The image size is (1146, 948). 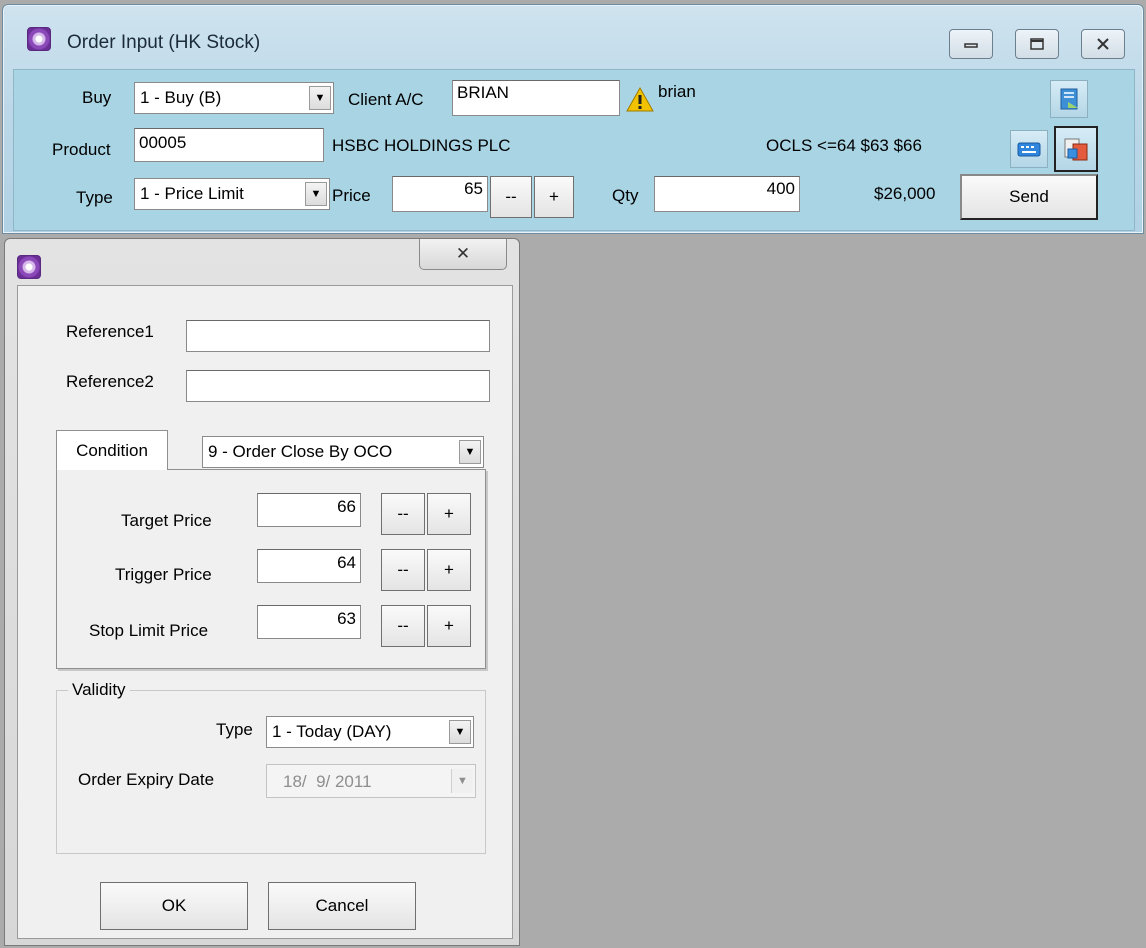 I want to click on stop-limit-price-label: Stop Limit Price, so click(x=149, y=630).